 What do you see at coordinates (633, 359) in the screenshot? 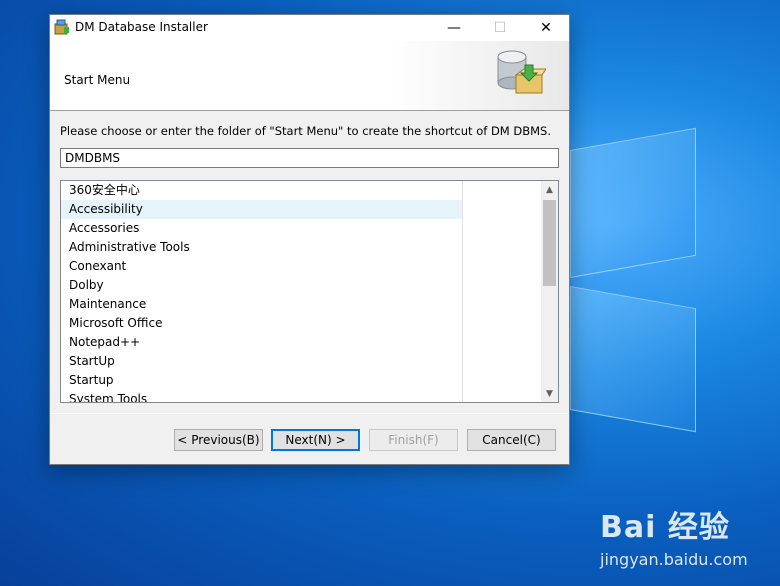
I see `windows-logo-pane-bottom` at bounding box center [633, 359].